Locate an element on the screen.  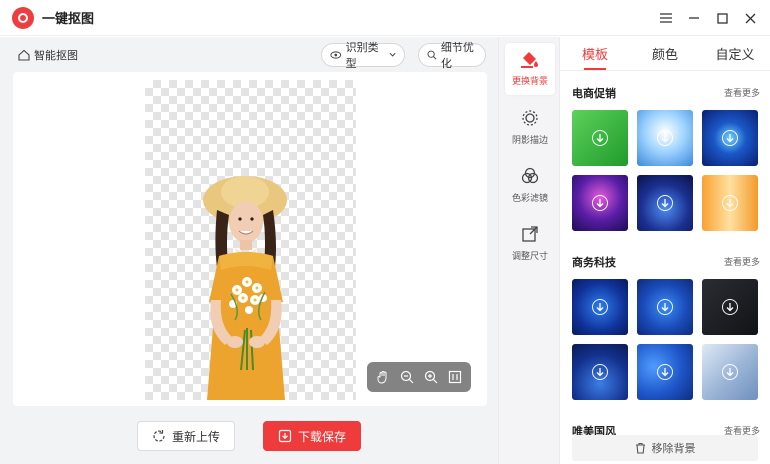
smart-cutout-text: 智能抠图 is located at coordinates (56, 55).